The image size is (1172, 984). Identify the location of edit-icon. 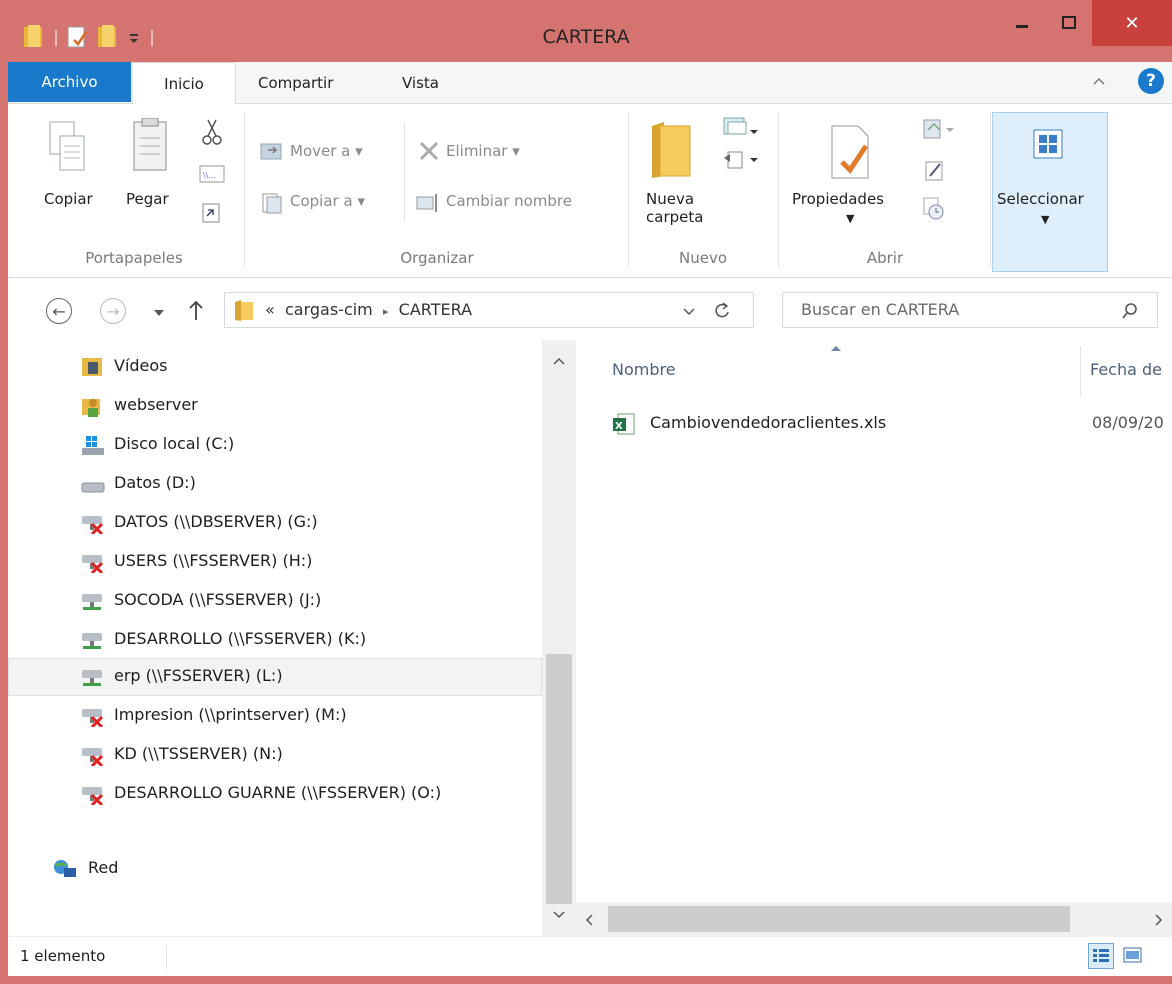
(934, 171).